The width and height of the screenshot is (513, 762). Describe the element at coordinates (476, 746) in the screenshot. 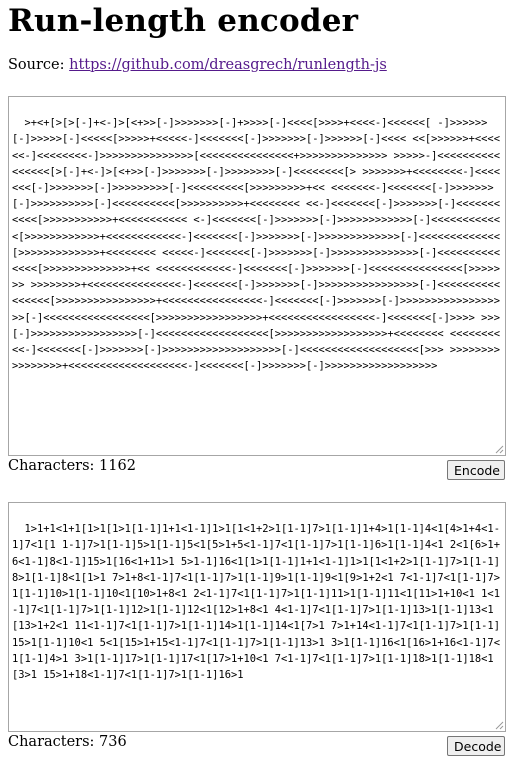

I see `decode-button: Decode` at that location.